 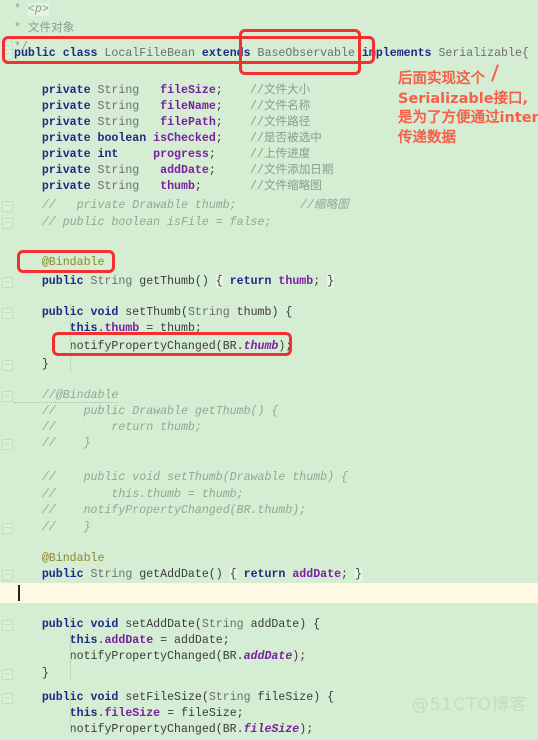 I want to click on code-token-pl: = addDate;, so click(x=191, y=640).